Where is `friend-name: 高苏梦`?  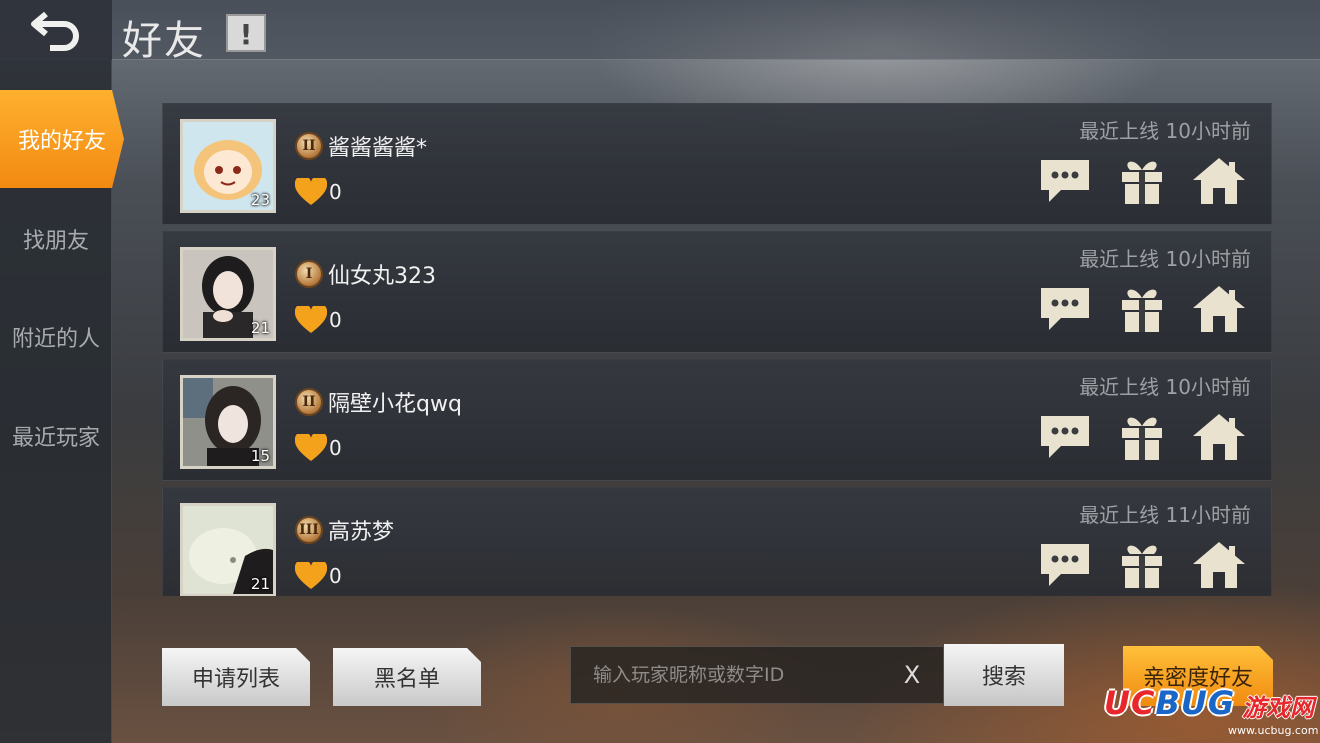
friend-name: 高苏梦 is located at coordinates (361, 532).